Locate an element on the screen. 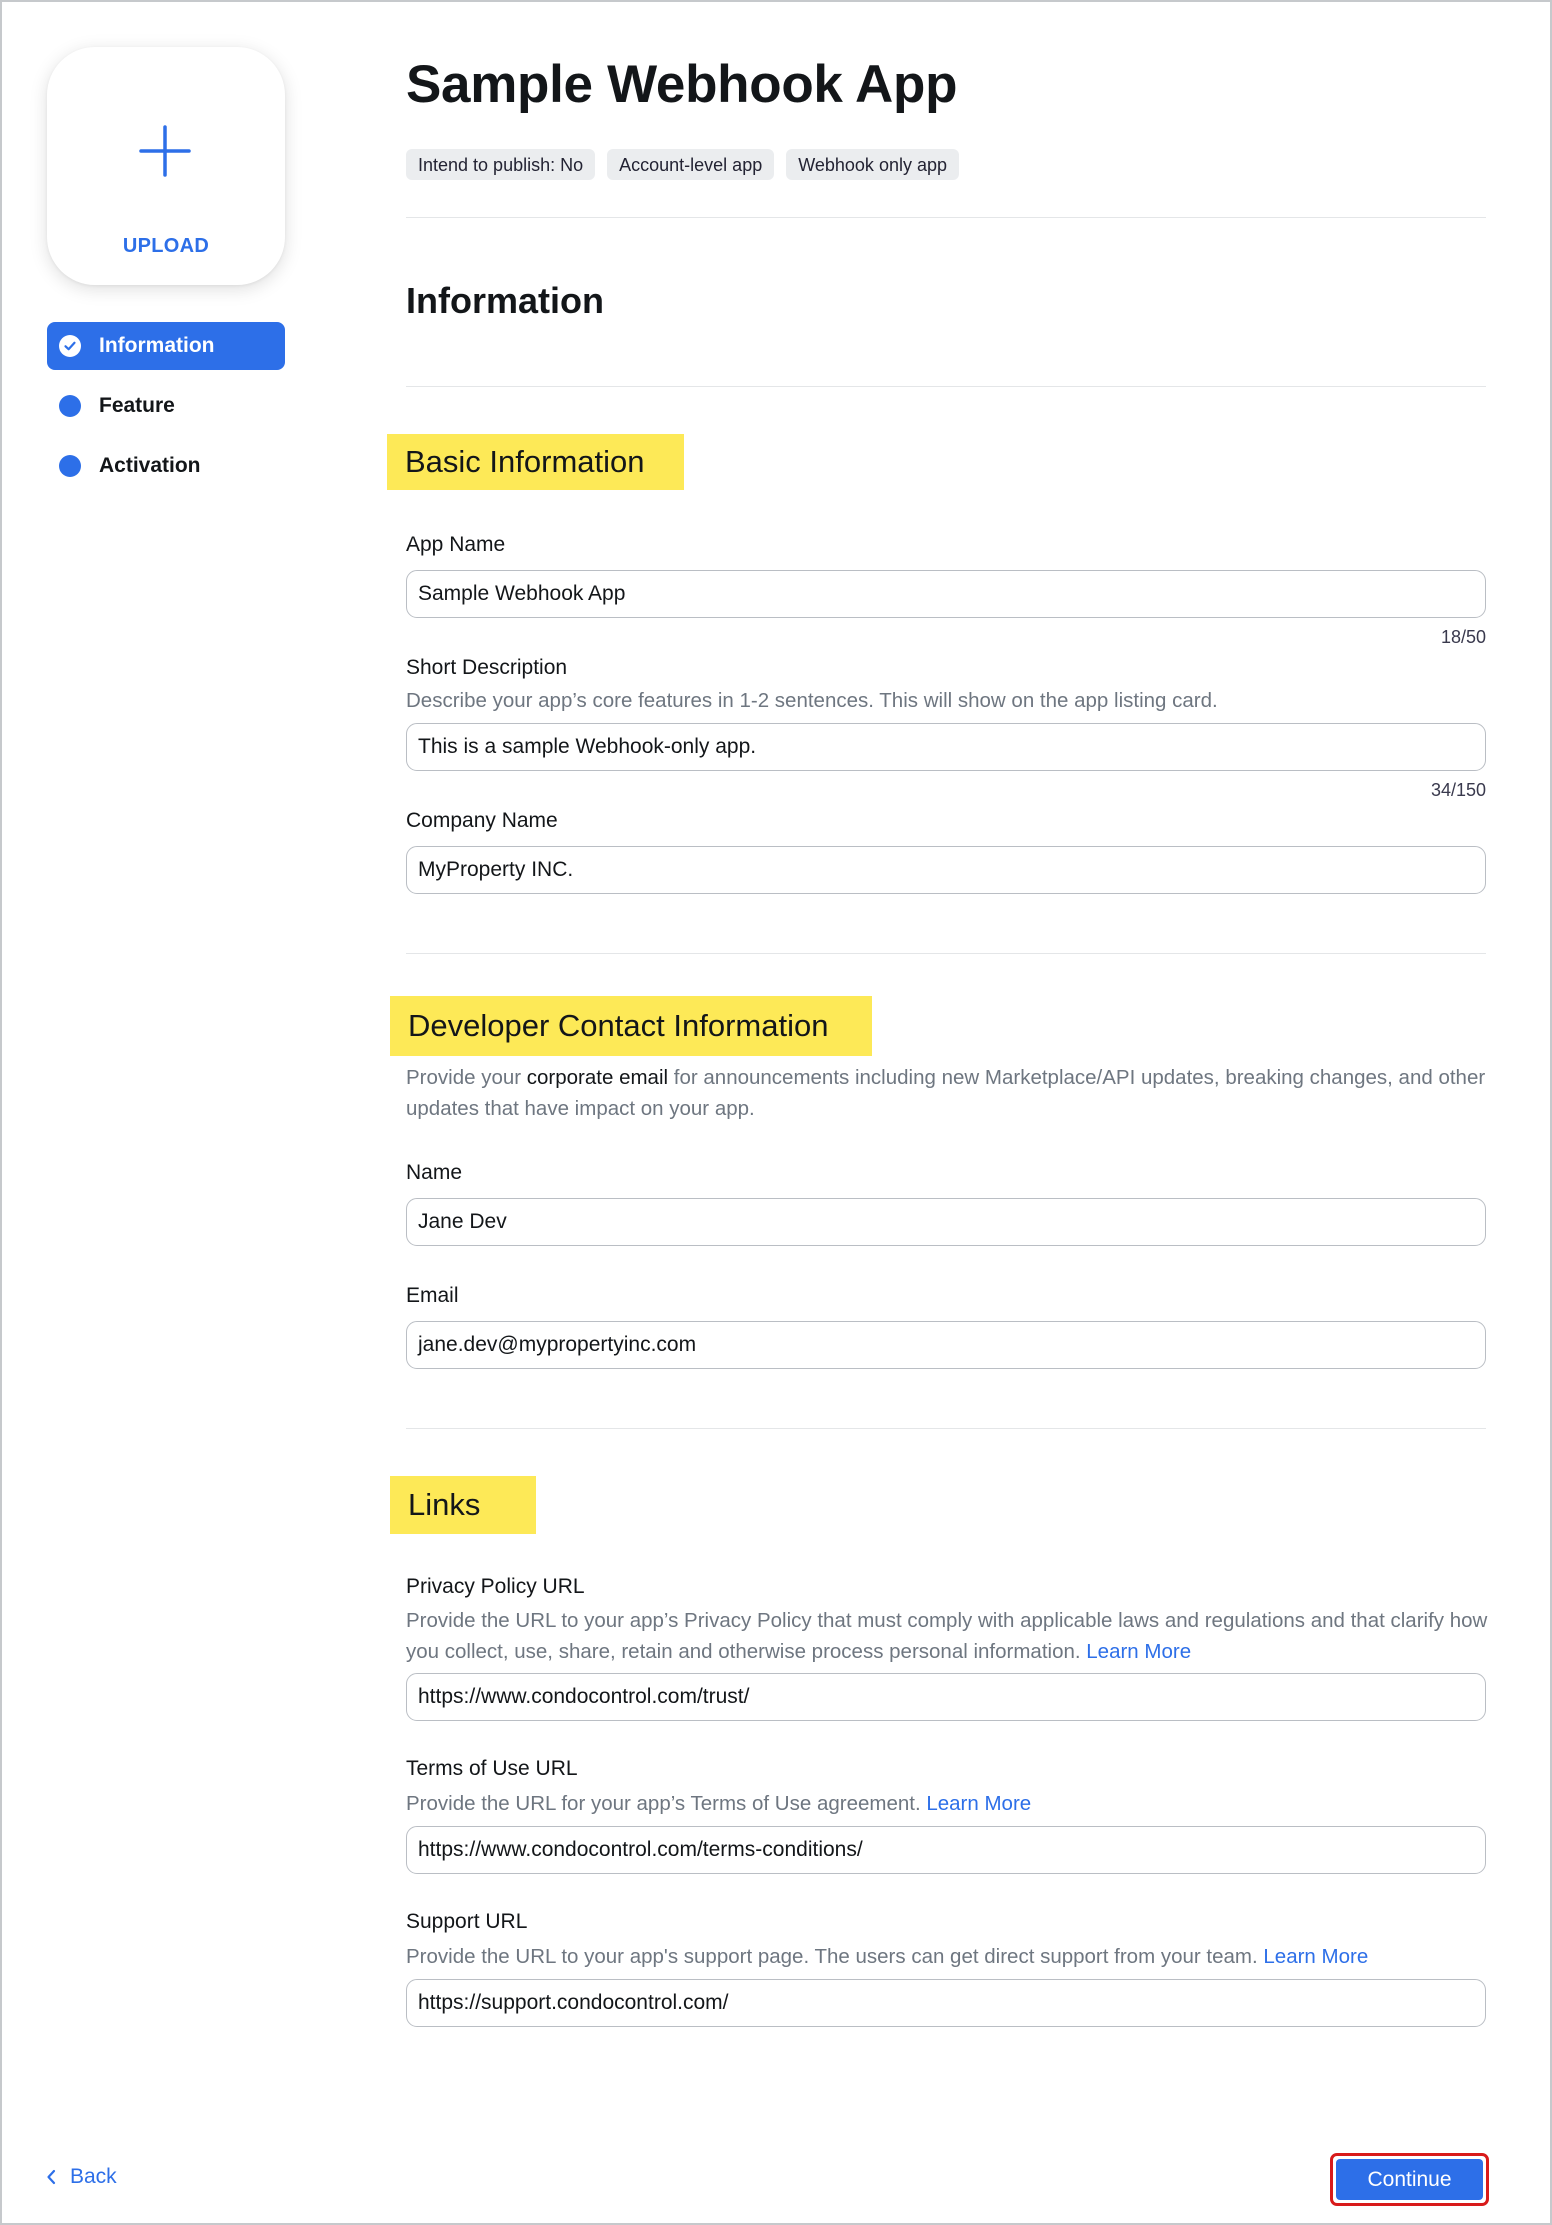 This screenshot has height=2225, width=1552. support-url-input: https://support.condocontrol.com/ is located at coordinates (946, 2003).